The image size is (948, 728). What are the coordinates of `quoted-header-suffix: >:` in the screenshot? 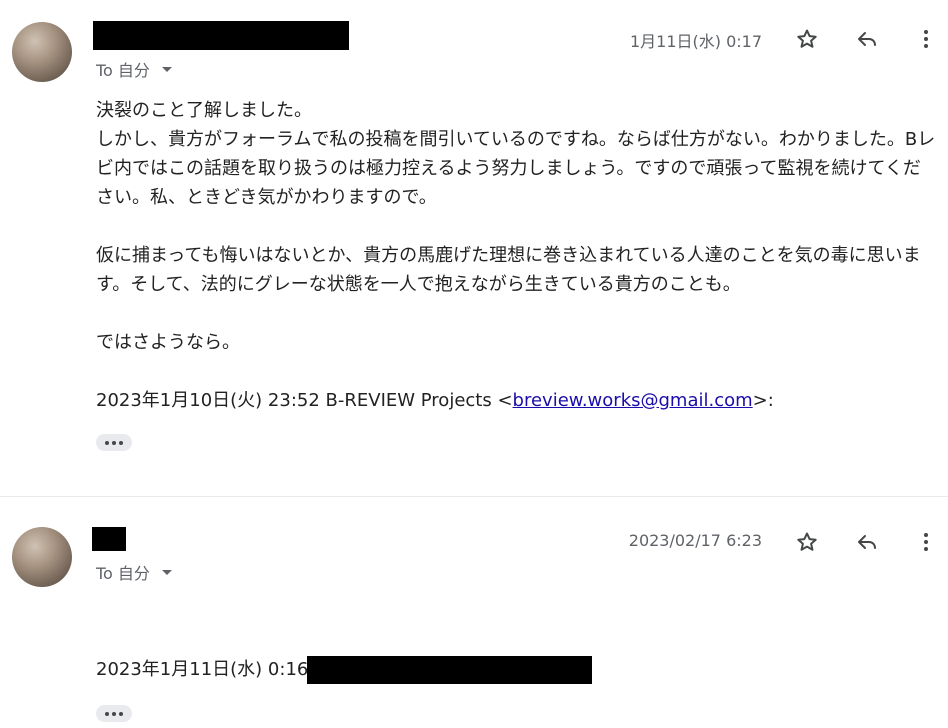 It's located at (763, 400).